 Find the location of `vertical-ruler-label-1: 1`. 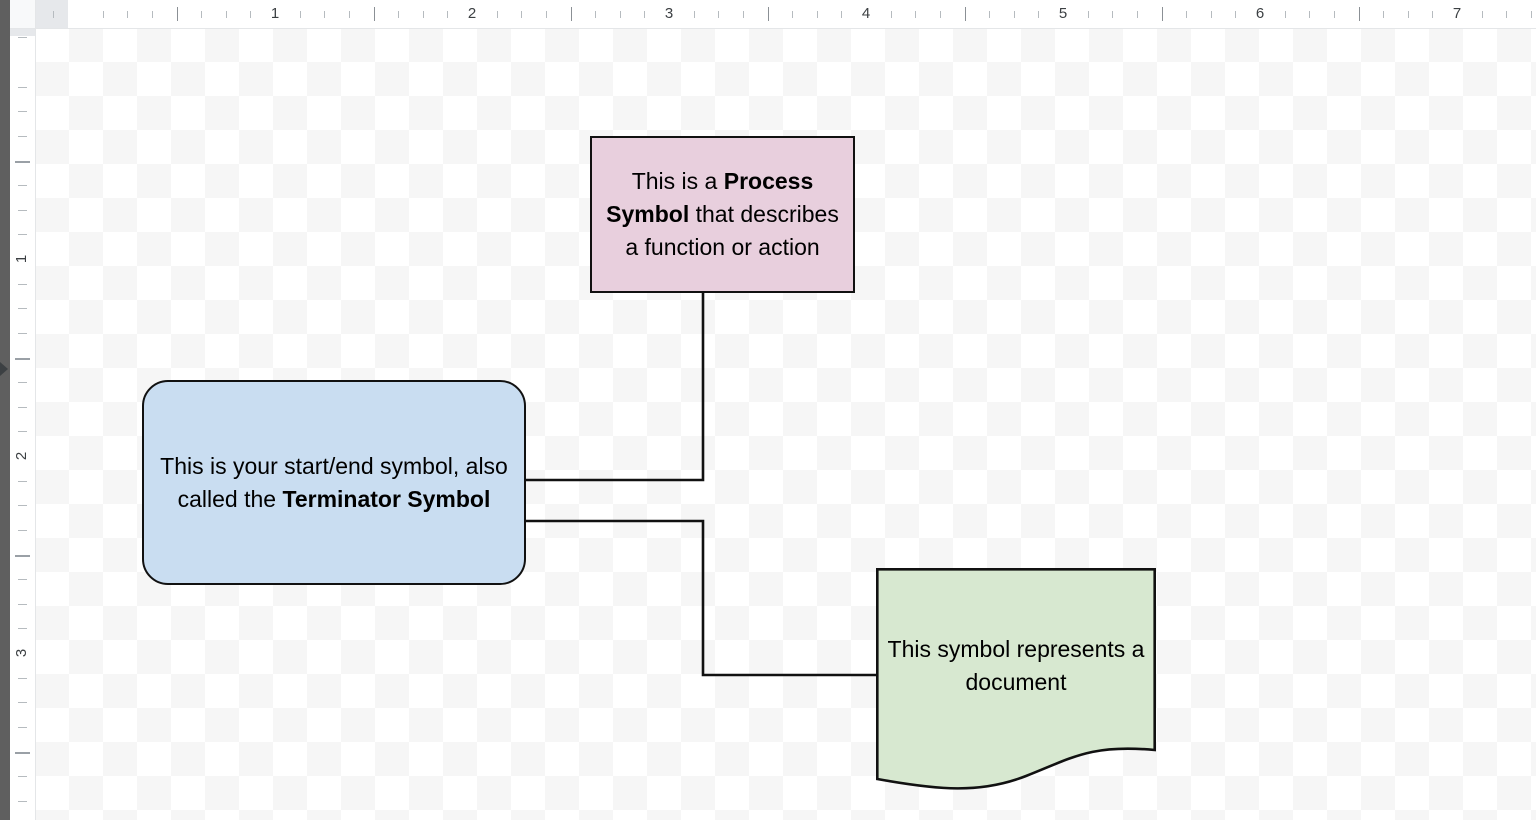

vertical-ruler-label-1: 1 is located at coordinates (21, 259).